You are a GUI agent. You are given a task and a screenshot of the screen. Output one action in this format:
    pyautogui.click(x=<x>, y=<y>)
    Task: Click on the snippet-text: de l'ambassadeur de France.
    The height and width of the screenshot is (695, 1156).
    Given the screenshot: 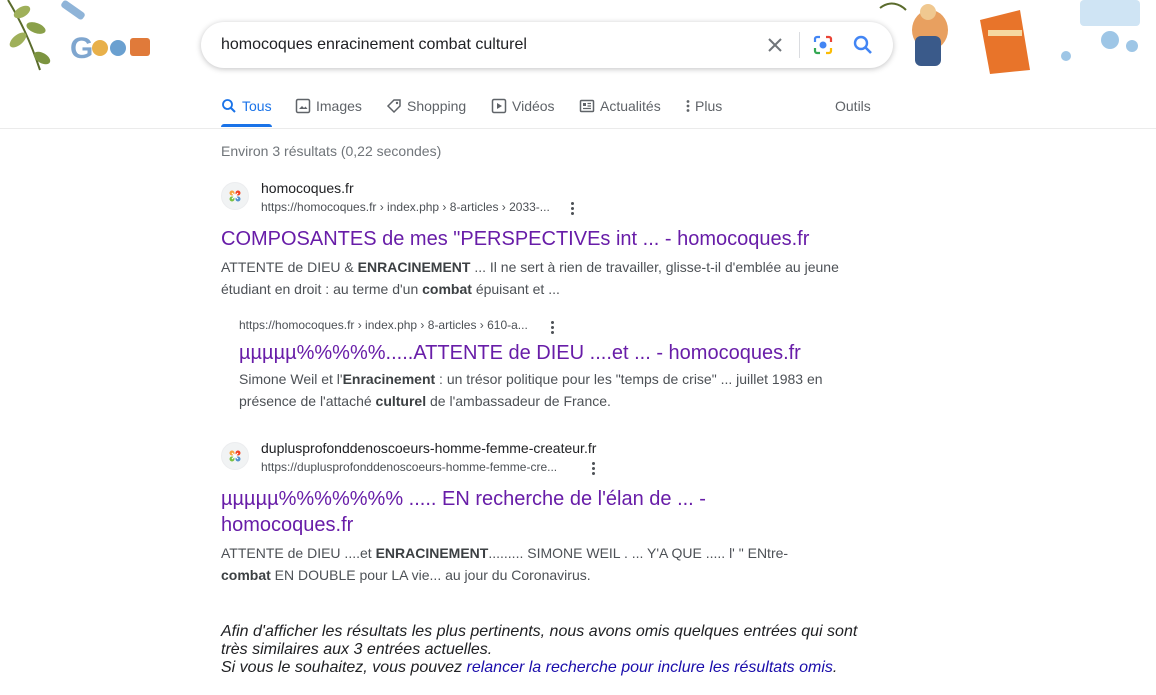 What is the action you would take?
    pyautogui.click(x=518, y=401)
    